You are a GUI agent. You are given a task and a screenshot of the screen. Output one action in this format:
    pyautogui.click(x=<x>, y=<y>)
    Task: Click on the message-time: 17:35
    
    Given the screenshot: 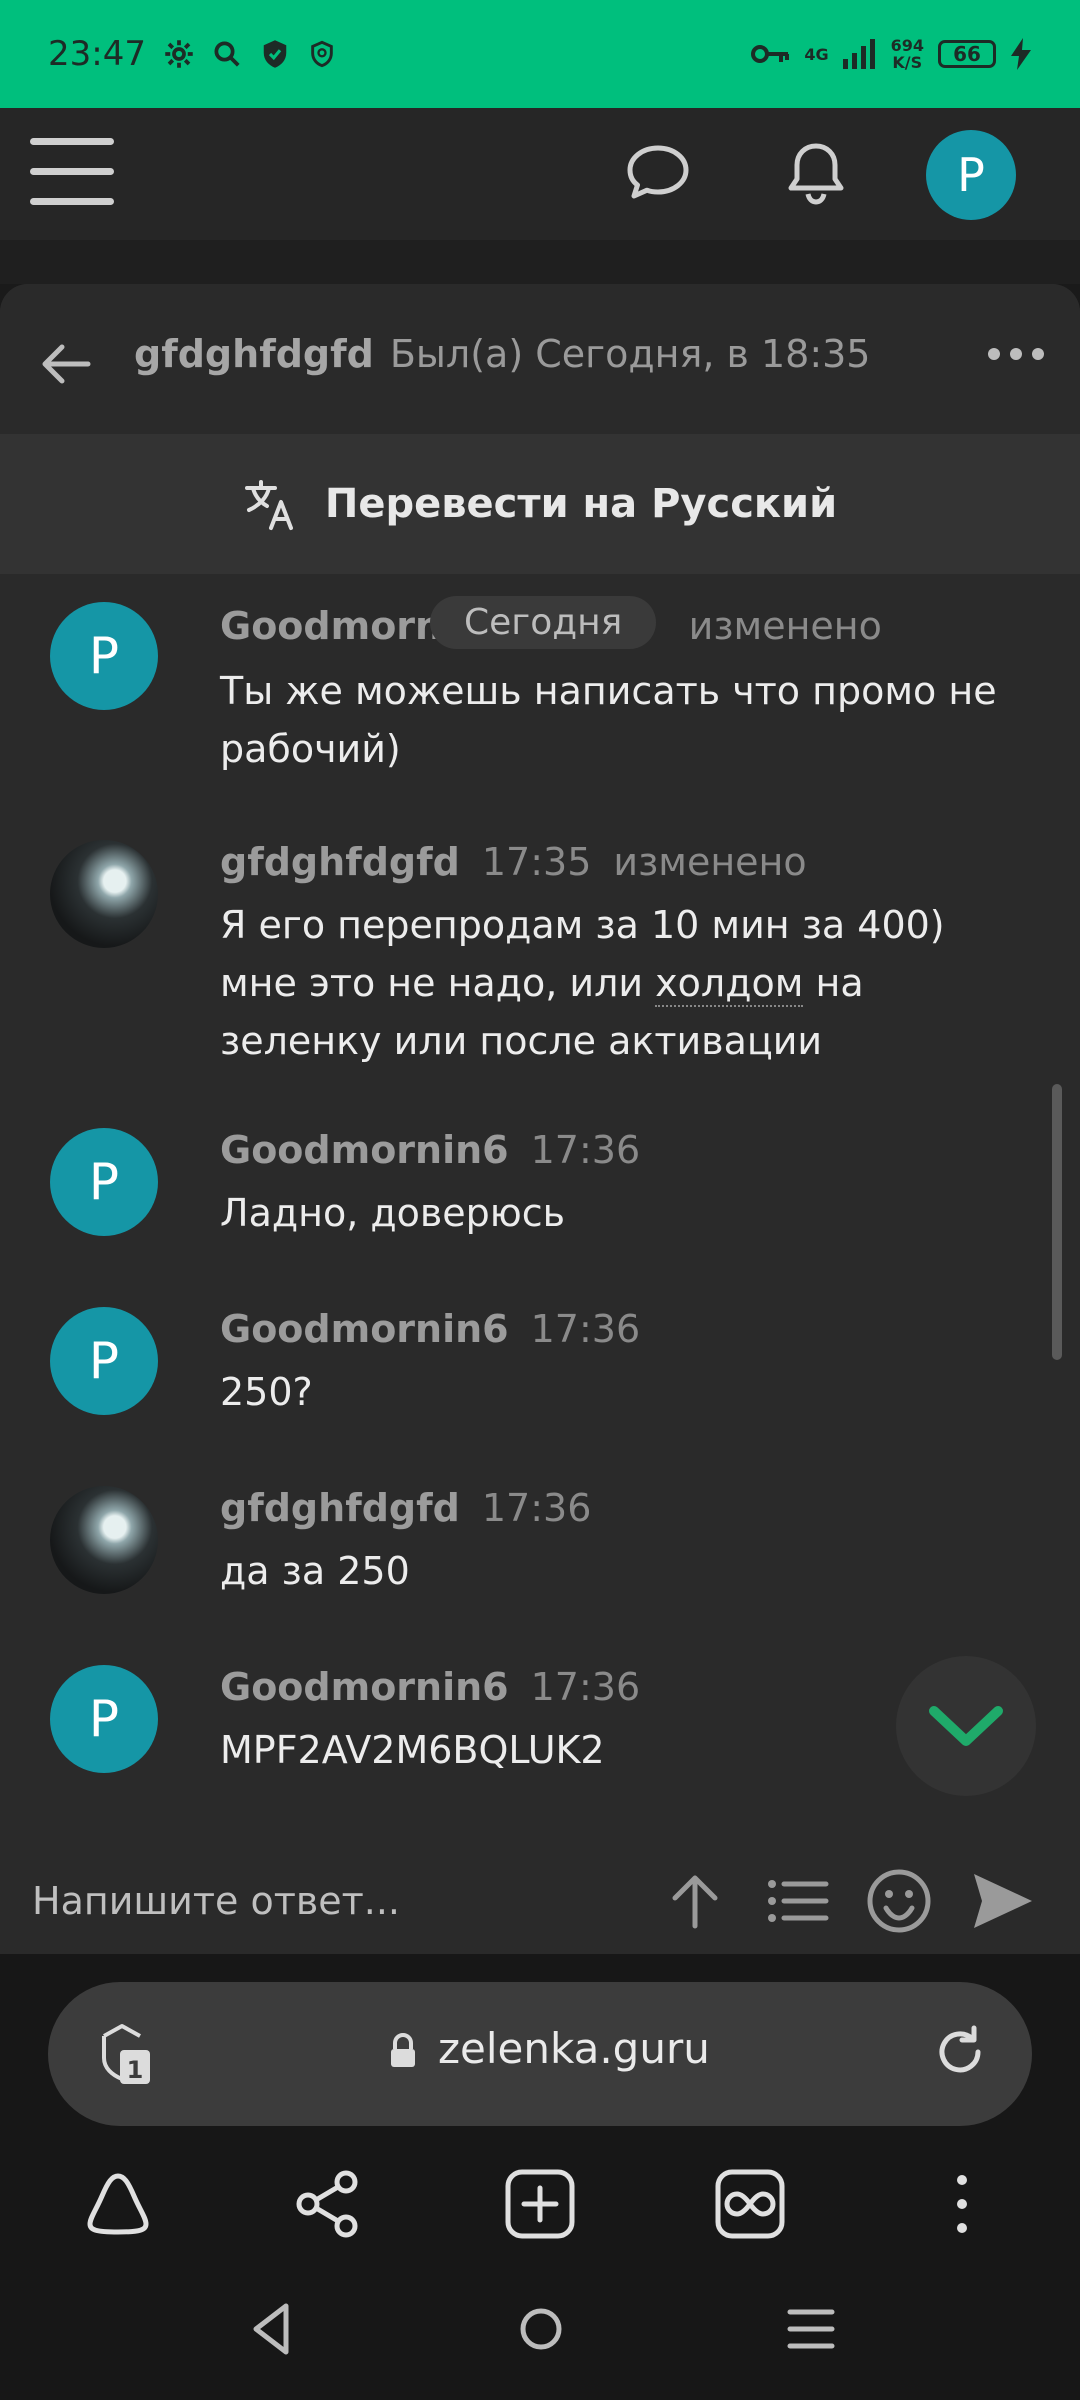 What is the action you would take?
    pyautogui.click(x=536, y=862)
    